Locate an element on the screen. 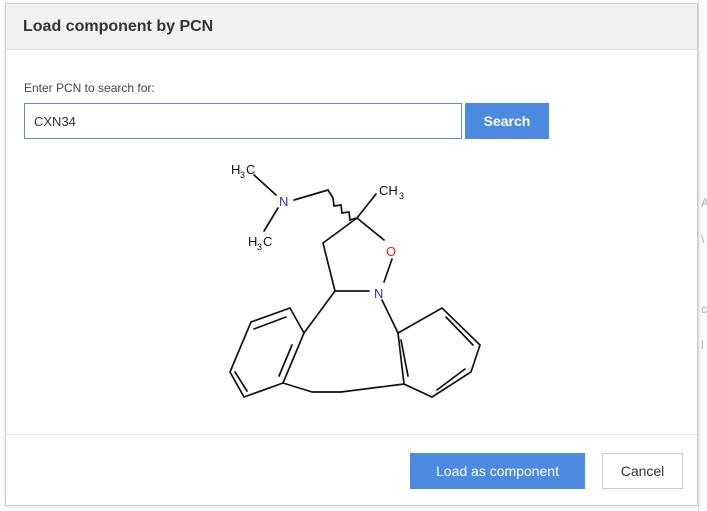 The height and width of the screenshot is (511, 707). amine-nitrogen-label: N is located at coordinates (283, 201).